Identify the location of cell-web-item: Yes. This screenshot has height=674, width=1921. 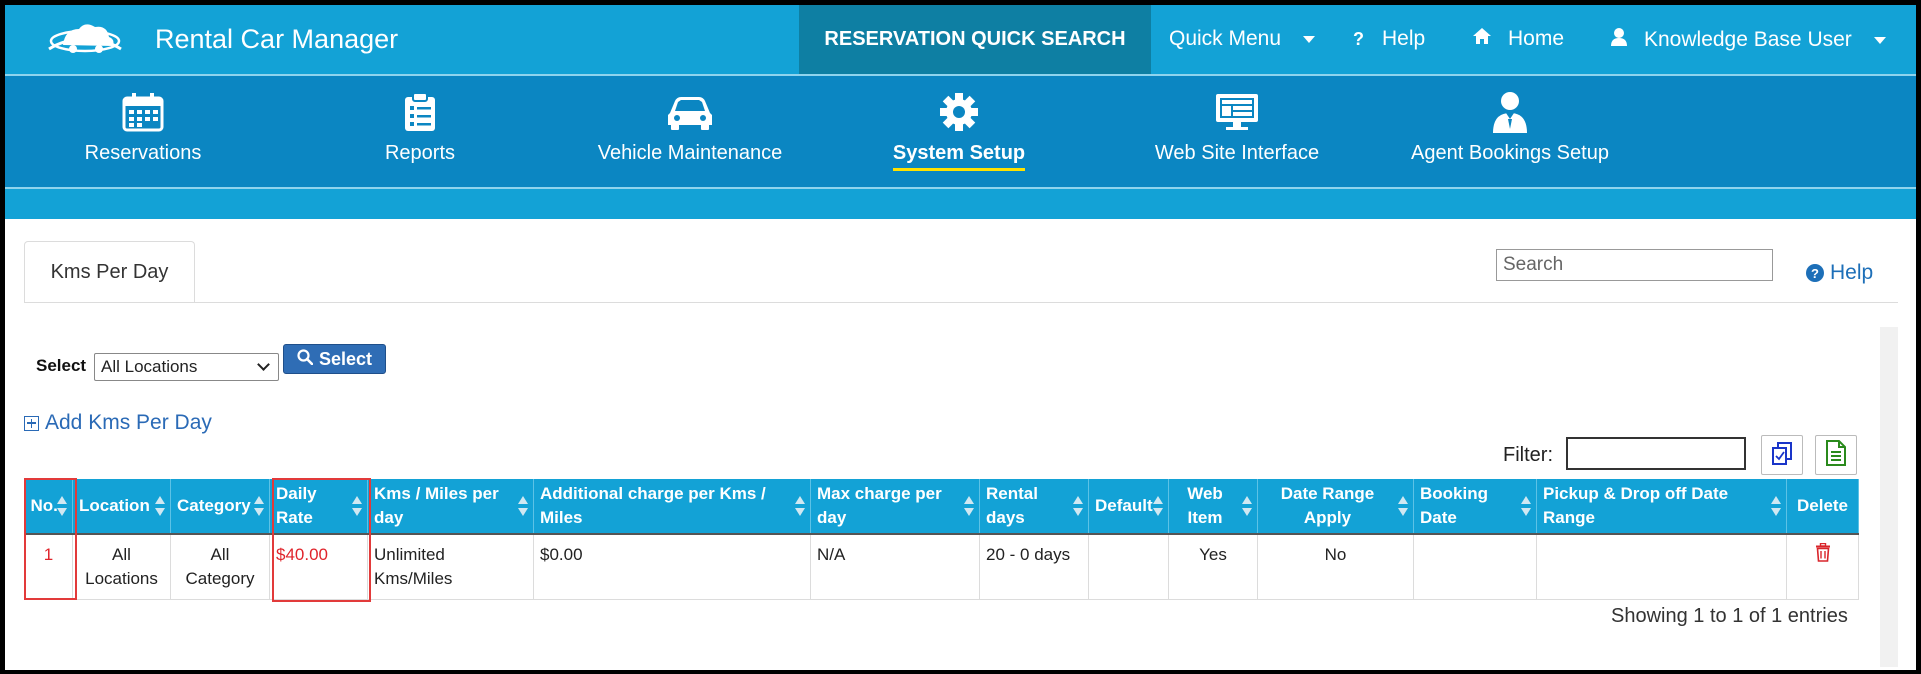
(1213, 566).